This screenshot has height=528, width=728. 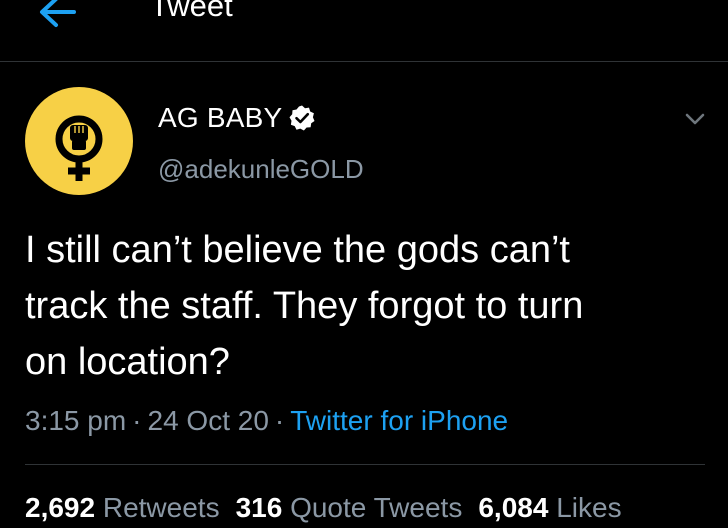 What do you see at coordinates (297, 250) in the screenshot?
I see `tweet-text-line: I still can’t believe the gods can’t` at bounding box center [297, 250].